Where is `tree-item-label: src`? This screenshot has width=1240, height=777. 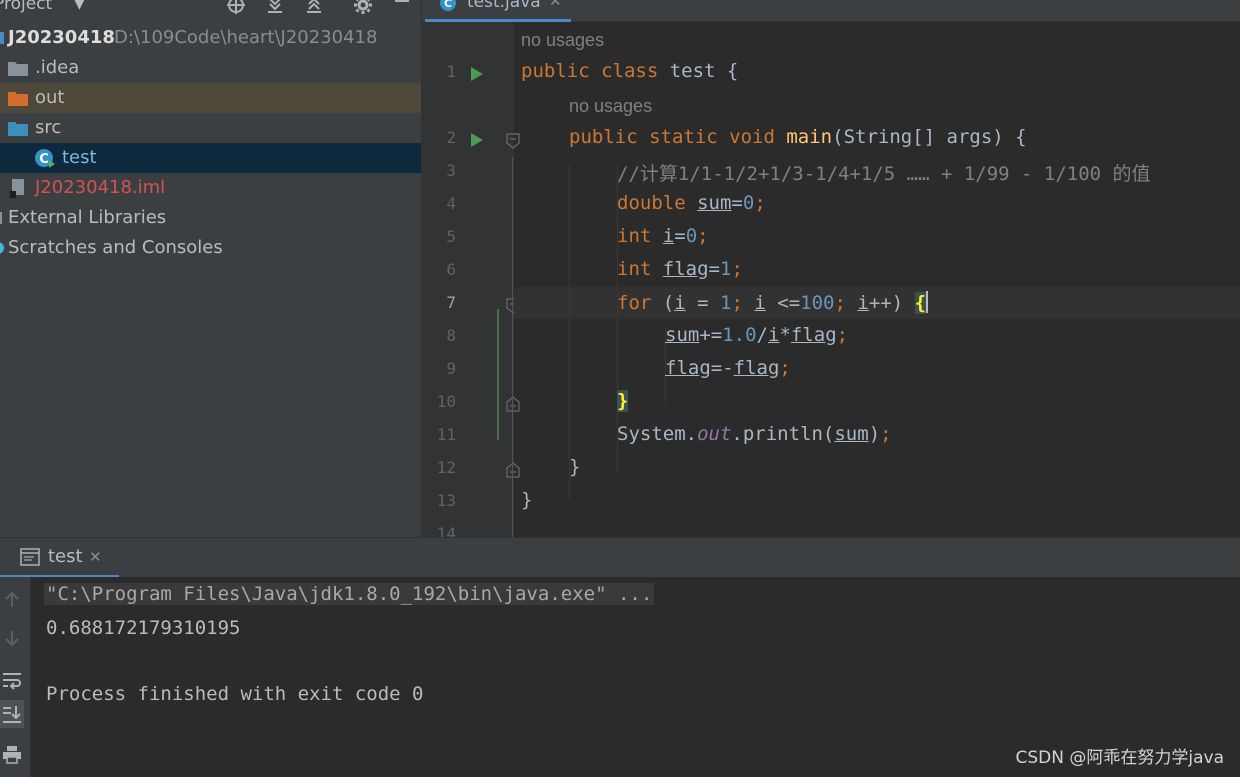 tree-item-label: src is located at coordinates (48, 127).